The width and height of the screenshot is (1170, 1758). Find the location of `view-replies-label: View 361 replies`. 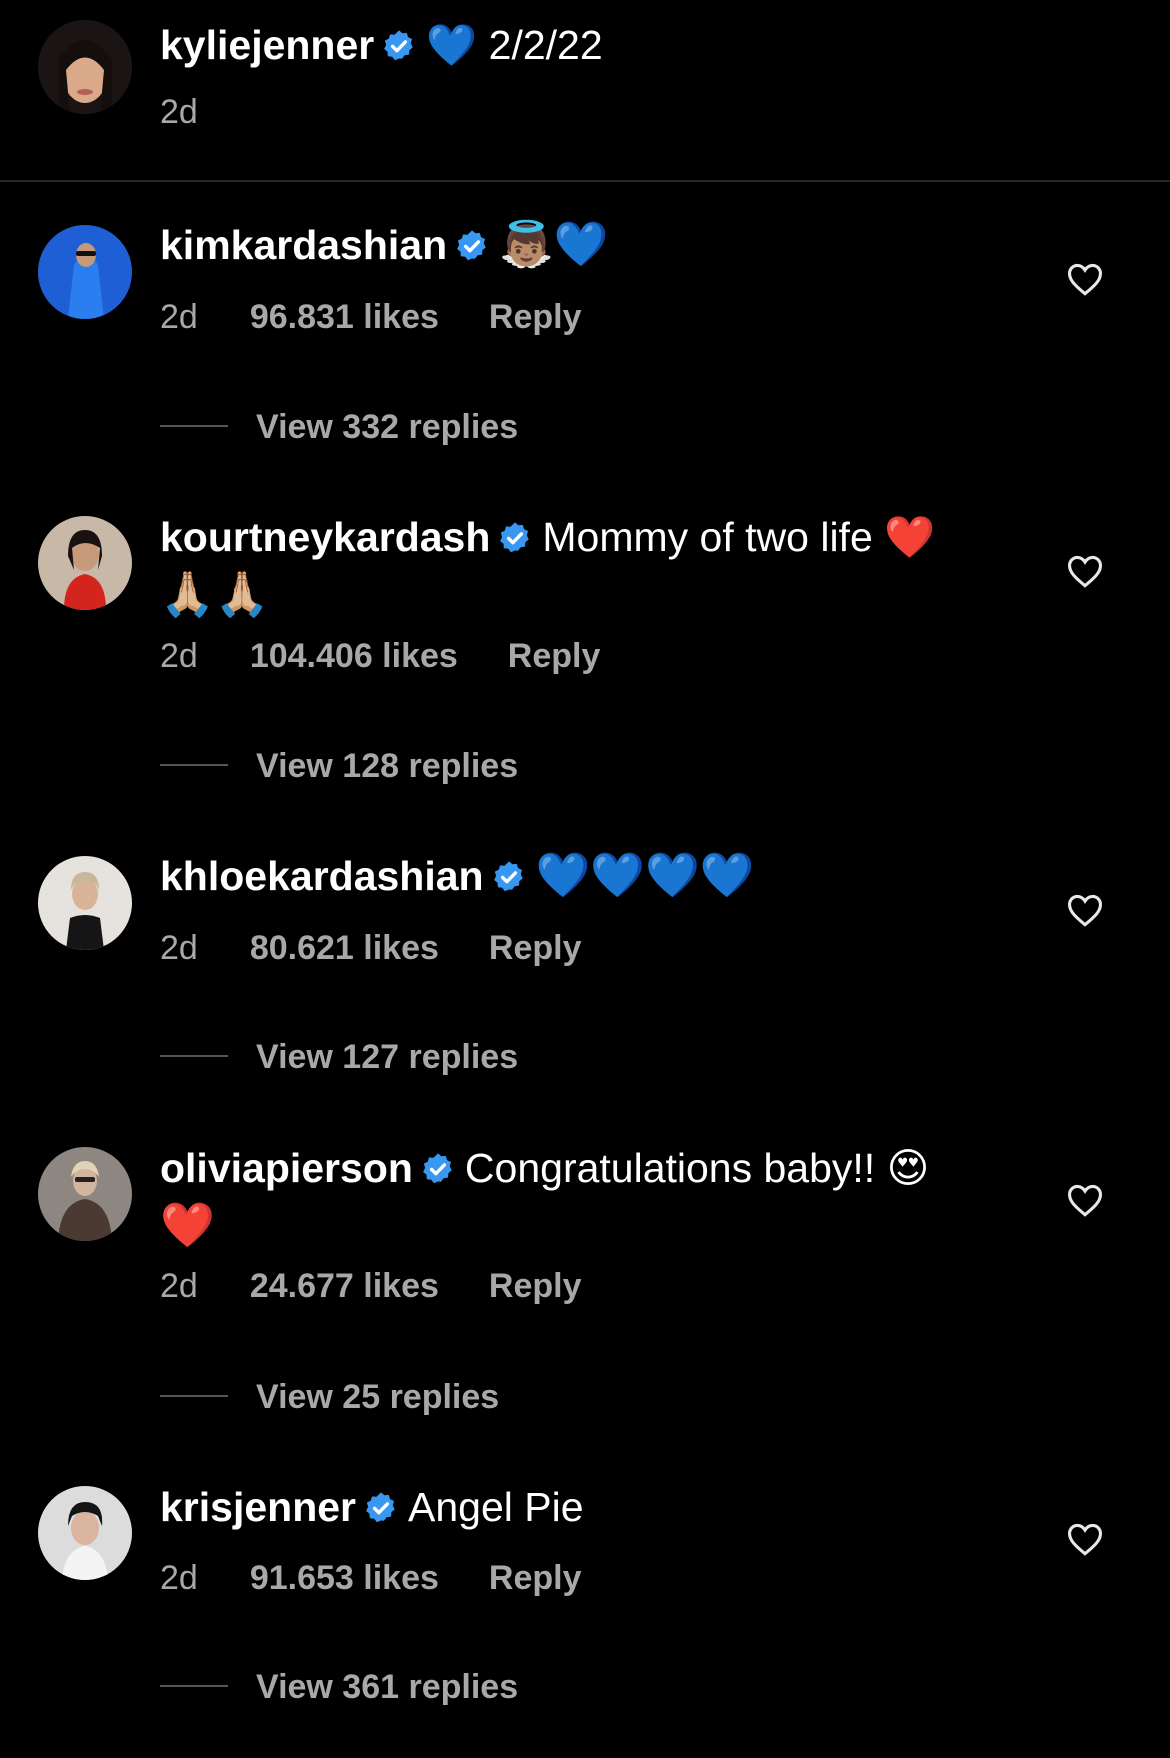

view-replies-label: View 361 replies is located at coordinates (387, 1687).